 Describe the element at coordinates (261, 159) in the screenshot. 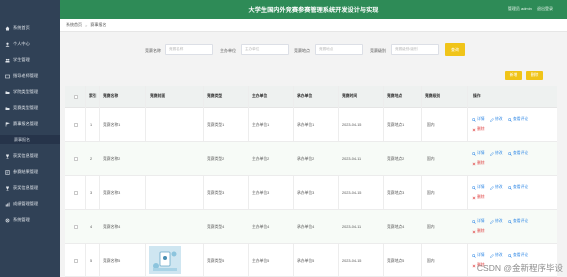

I see `cell-host: 主办单位2` at that location.